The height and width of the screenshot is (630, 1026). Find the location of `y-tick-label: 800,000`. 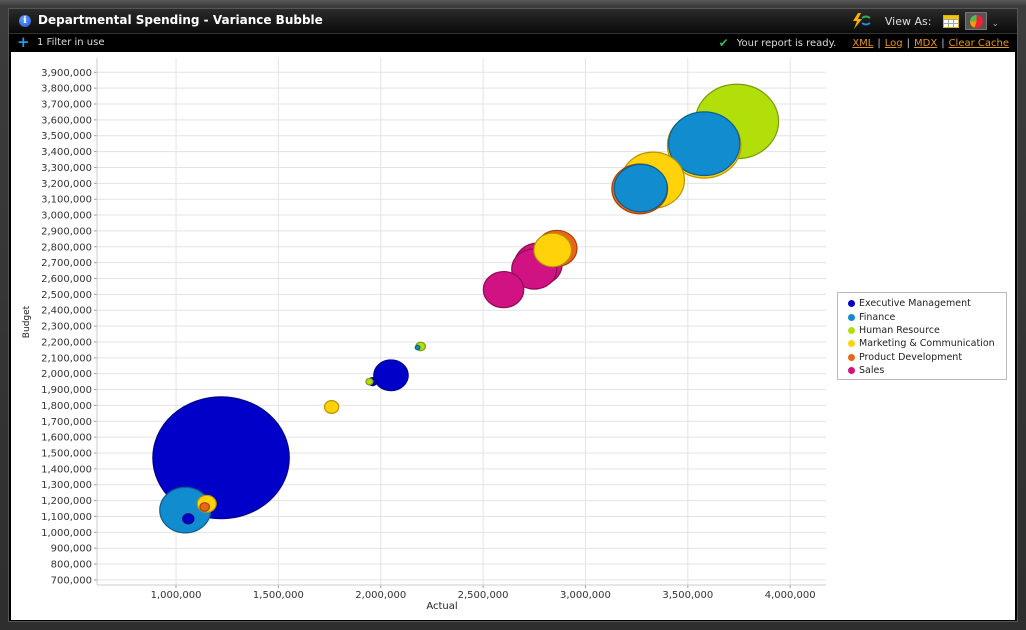

y-tick-label: 800,000 is located at coordinates (71, 565).